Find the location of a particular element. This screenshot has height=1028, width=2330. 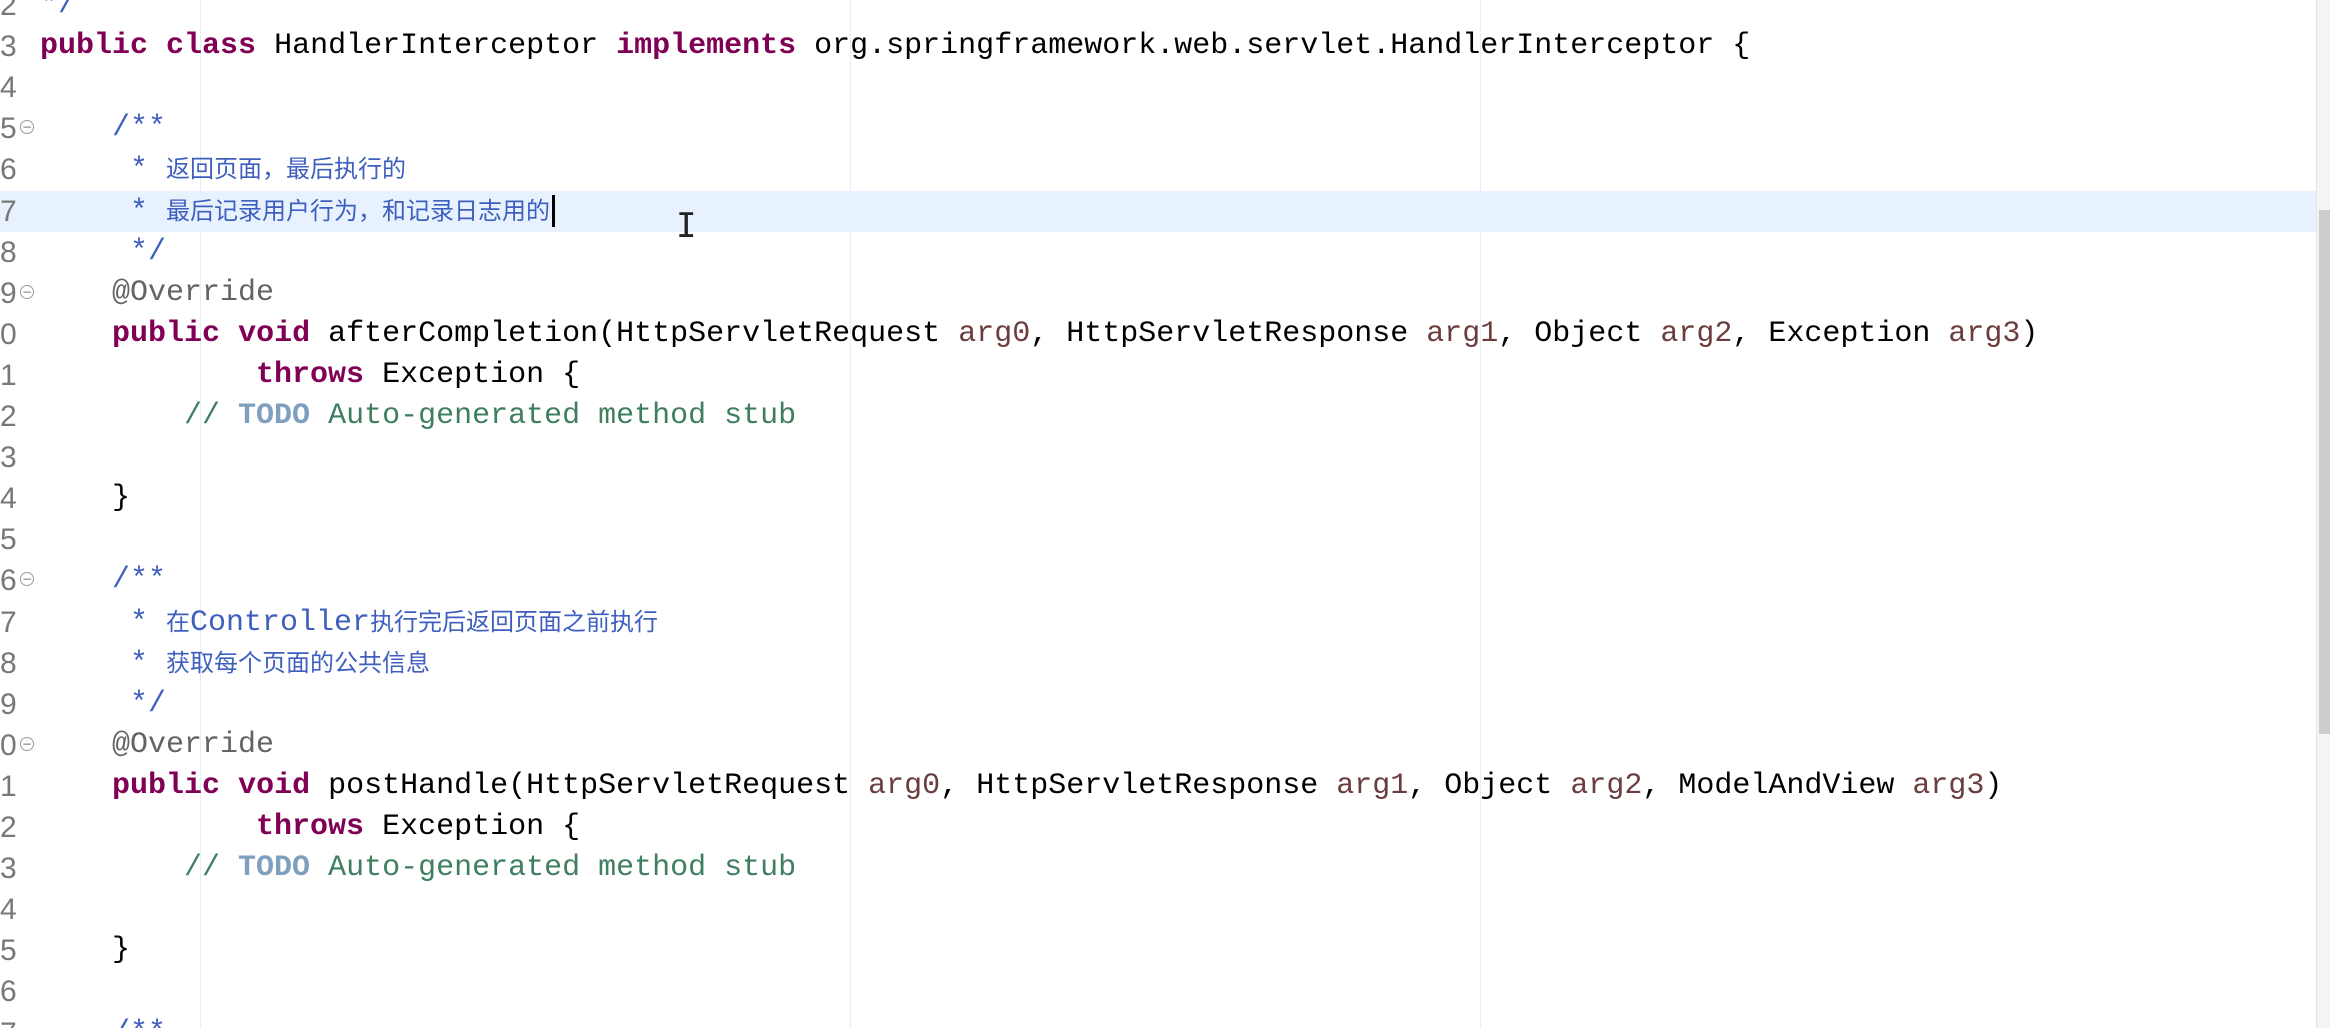

code-token-cm: // is located at coordinates (139, 416).